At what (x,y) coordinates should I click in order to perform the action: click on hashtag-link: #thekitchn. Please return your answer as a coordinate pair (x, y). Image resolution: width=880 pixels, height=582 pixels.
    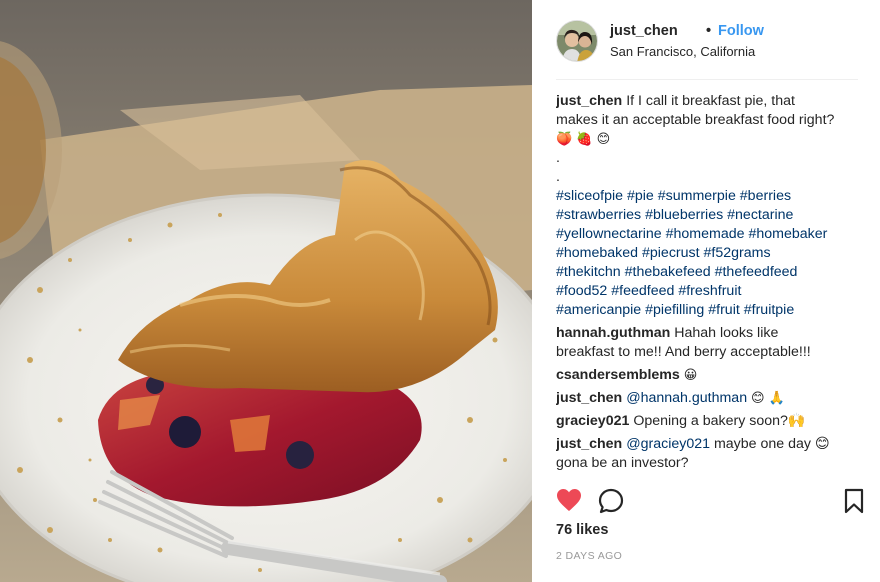
    Looking at the image, I should click on (588, 272).